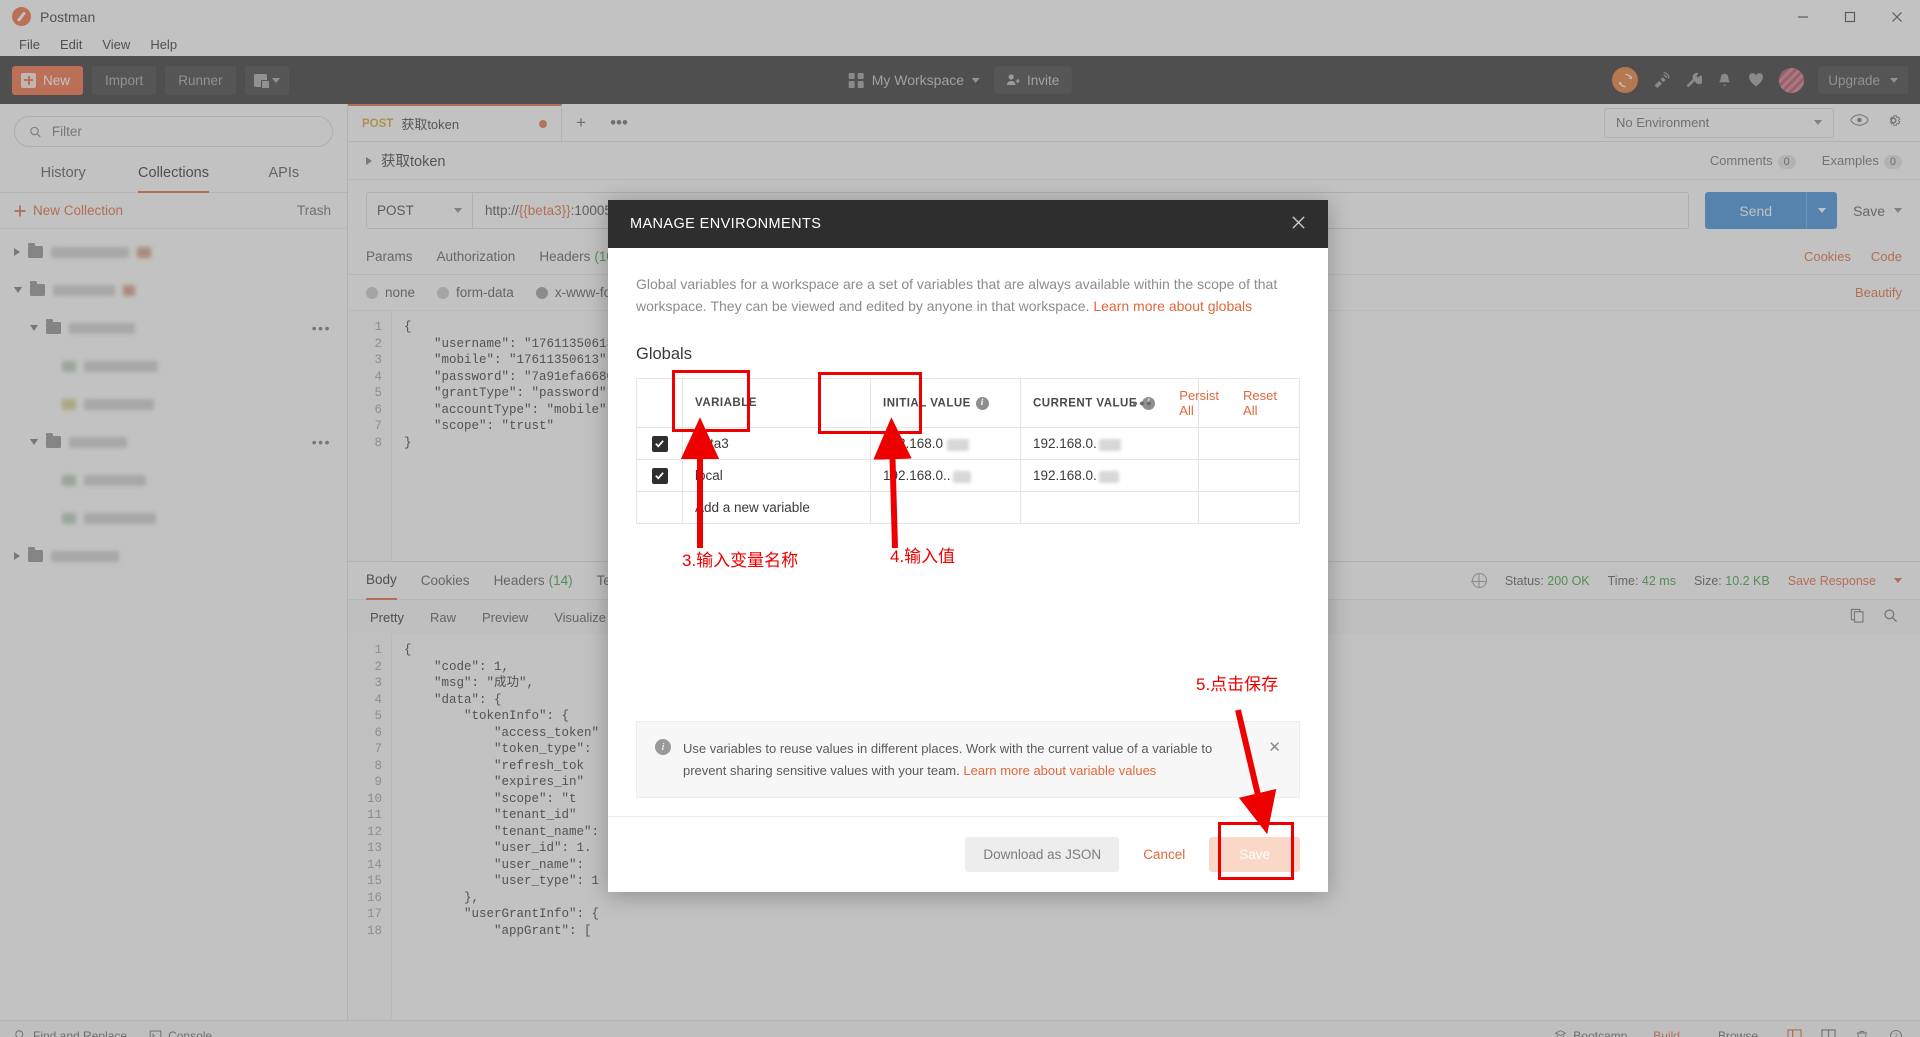 This screenshot has height=1037, width=1920. I want to click on table-row: local 192.168.0.. 192.168.0., so click(968, 476).